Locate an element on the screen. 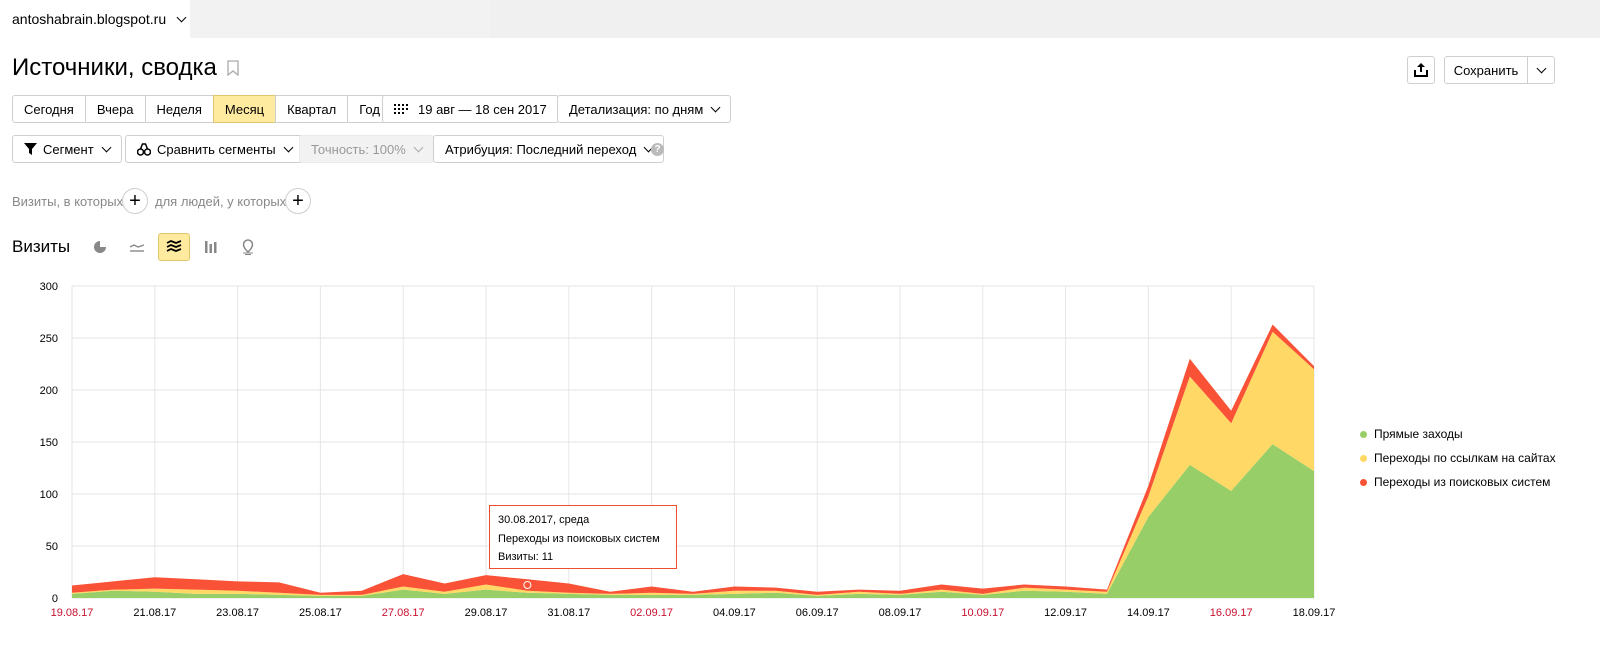  attribution-dropdown: Атрибуция: Последний переход is located at coordinates (549, 149).